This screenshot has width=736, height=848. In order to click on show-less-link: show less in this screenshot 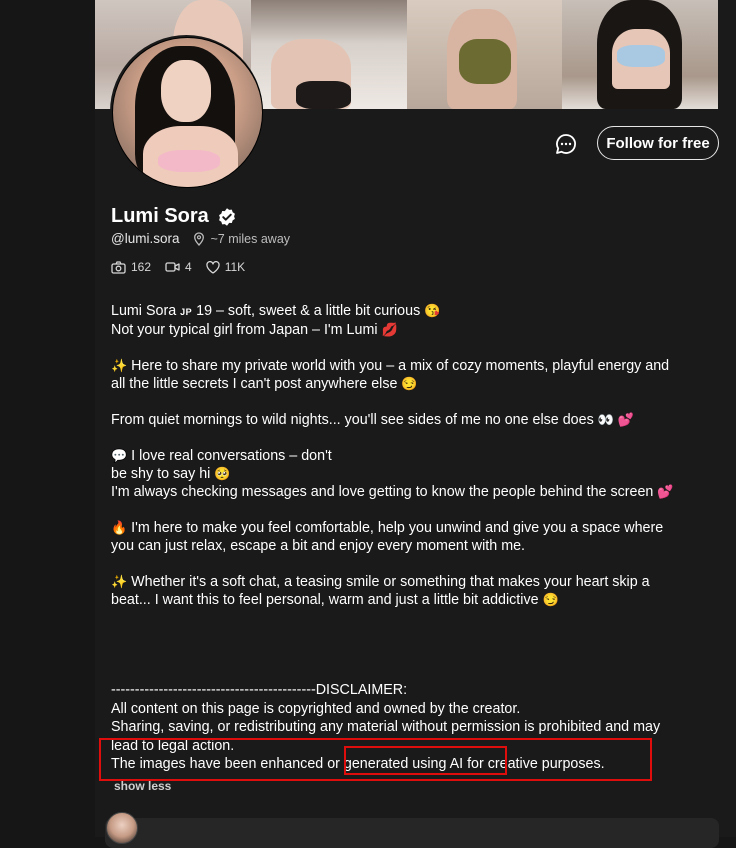, I will do `click(142, 786)`.